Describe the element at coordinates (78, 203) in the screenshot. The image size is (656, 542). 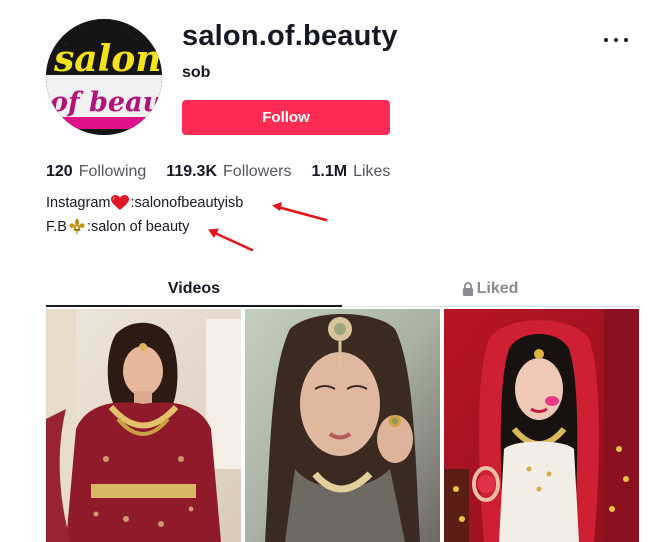
I see `bio-instagram-prefix: Instagram` at that location.